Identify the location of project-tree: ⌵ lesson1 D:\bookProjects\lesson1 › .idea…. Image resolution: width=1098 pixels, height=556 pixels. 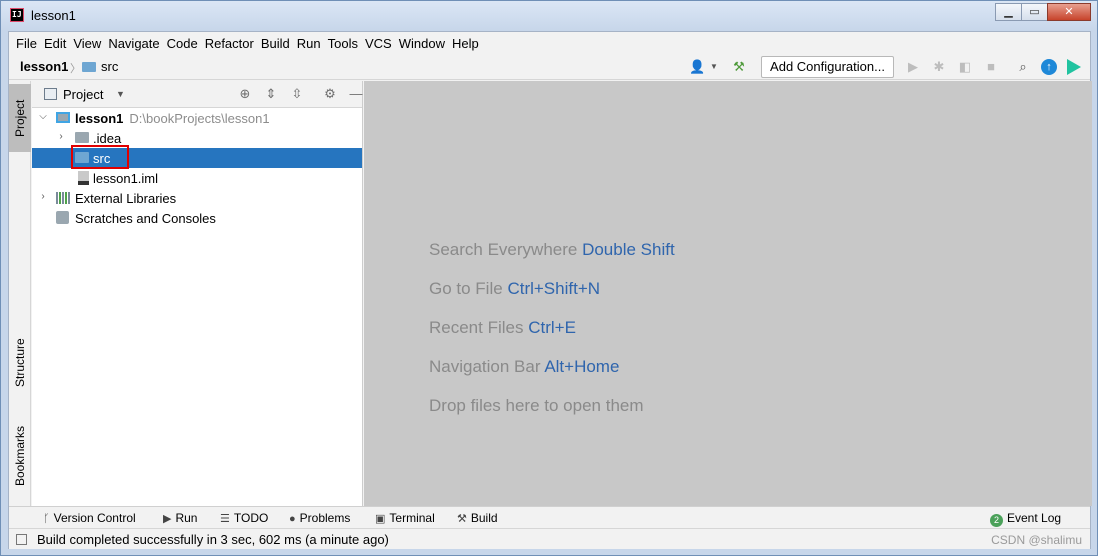
(197, 168).